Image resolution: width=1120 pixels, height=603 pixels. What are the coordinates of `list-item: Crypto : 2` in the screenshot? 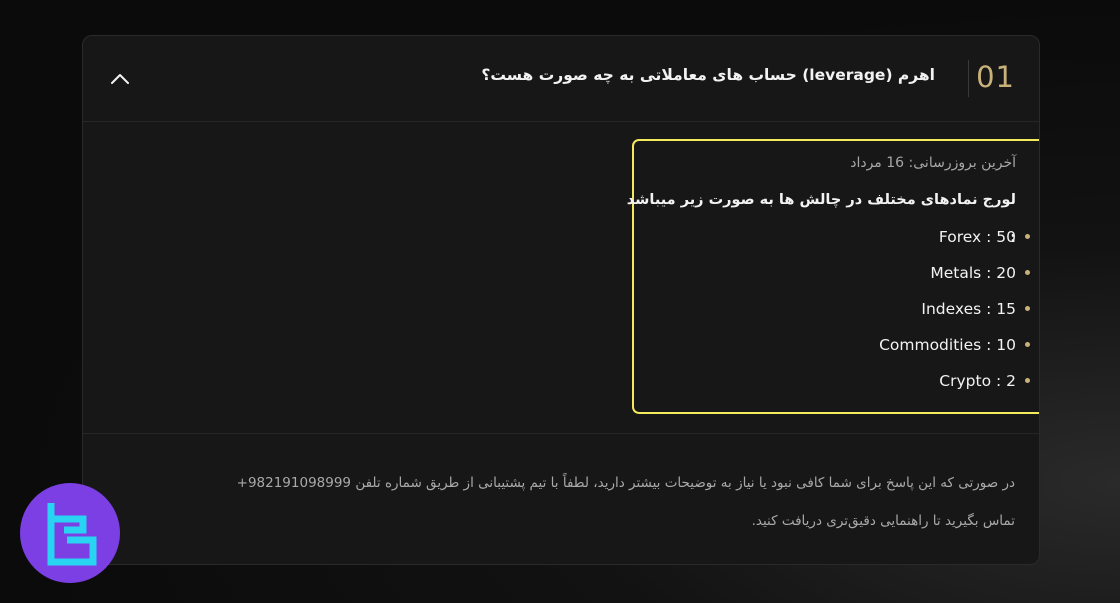 It's located at (823, 381).